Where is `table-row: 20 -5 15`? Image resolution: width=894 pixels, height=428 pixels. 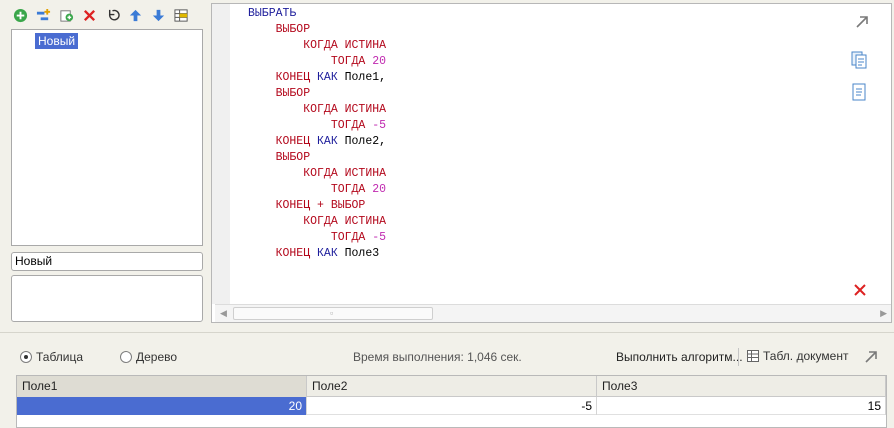 table-row: 20 -5 15 is located at coordinates (451, 406).